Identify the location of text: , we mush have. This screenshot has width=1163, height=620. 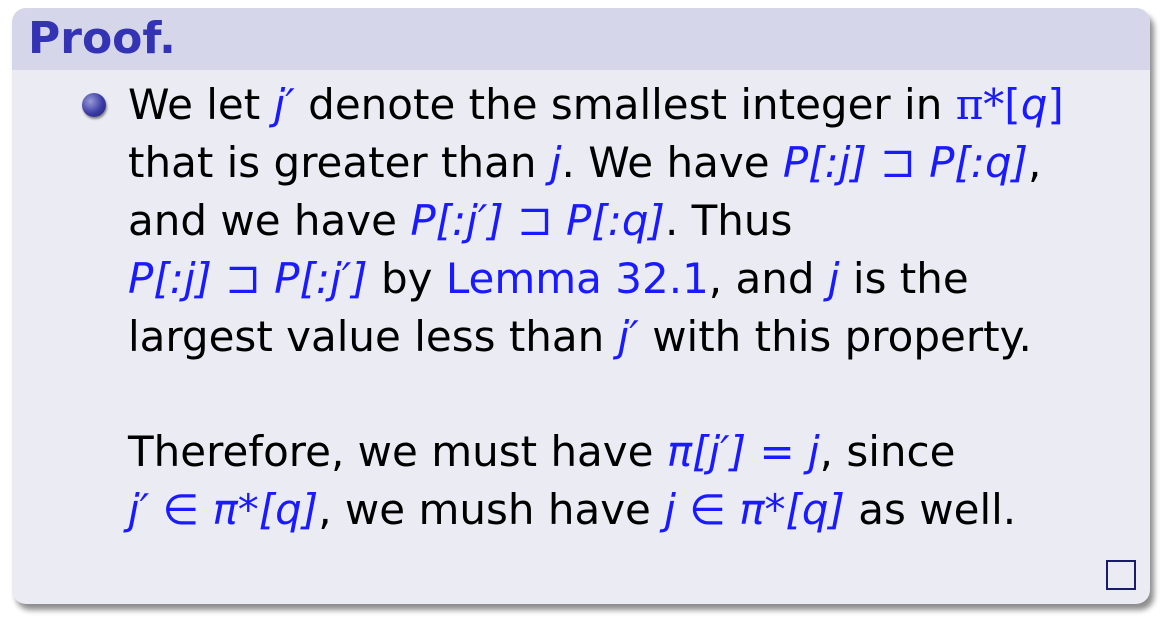
(491, 509).